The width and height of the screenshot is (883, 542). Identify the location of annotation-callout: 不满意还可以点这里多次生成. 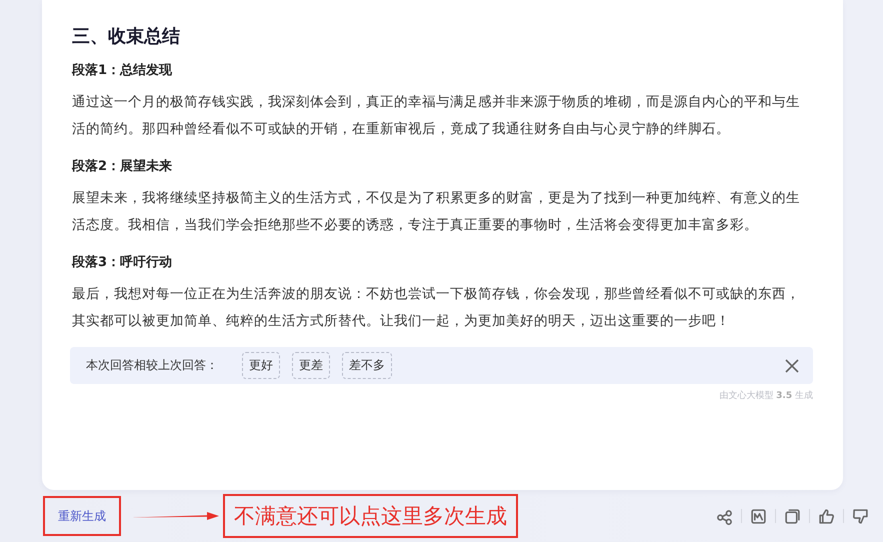
(370, 516).